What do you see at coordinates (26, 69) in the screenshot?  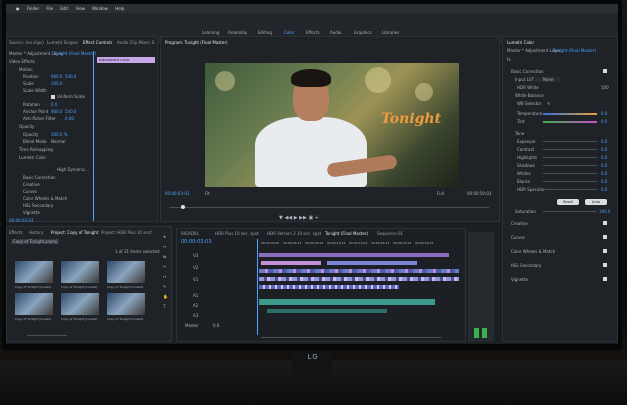 I see `row-motion: Motion` at bounding box center [26, 69].